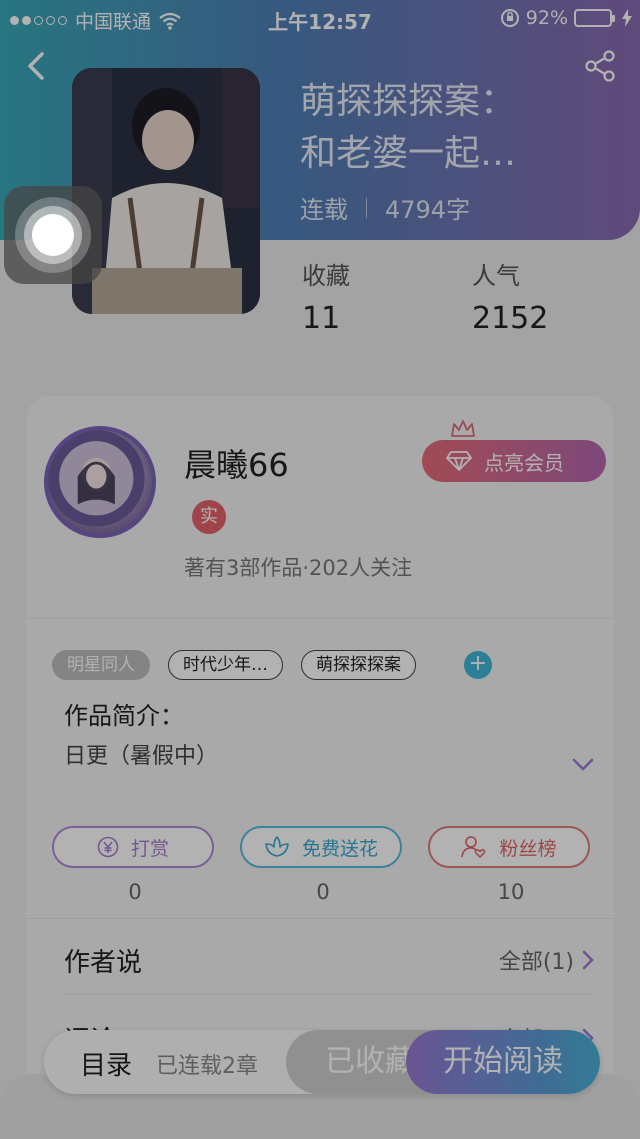  I want to click on popularity-label: 人气, so click(496, 276).